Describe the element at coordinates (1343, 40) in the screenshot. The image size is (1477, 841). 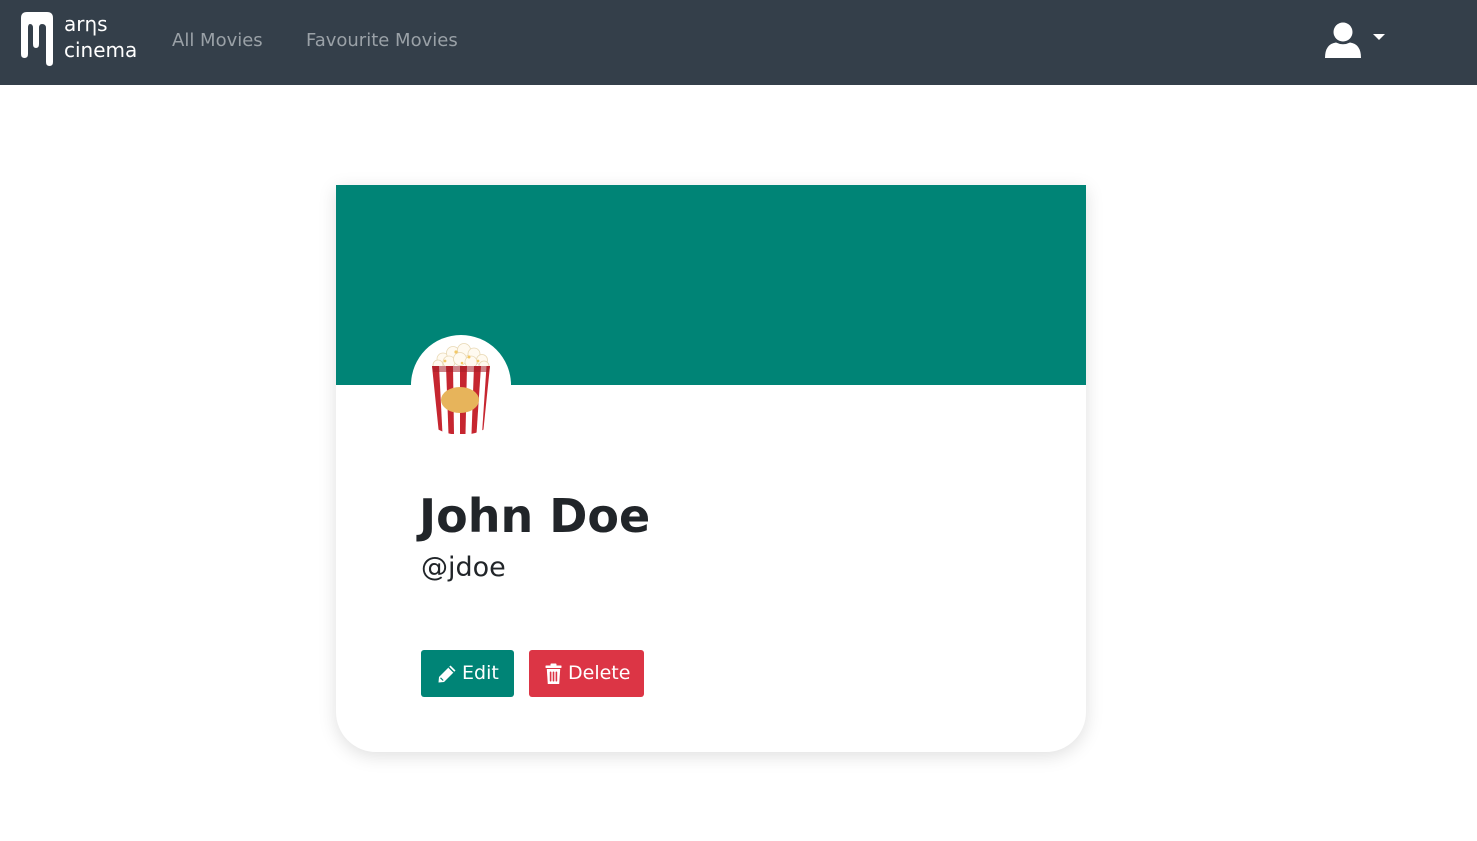
I see `user-icon` at that location.